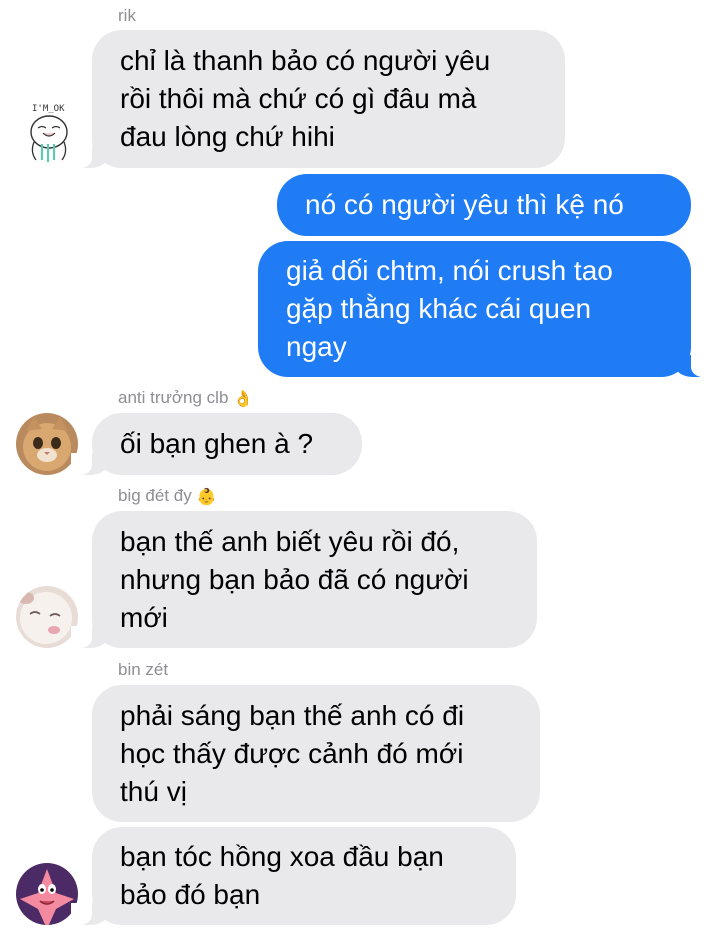 Image resolution: width=719 pixels, height=930 pixels. Describe the element at coordinates (439, 308) in the screenshot. I see `message-text-line: gặp thằng khác cái quen` at that location.